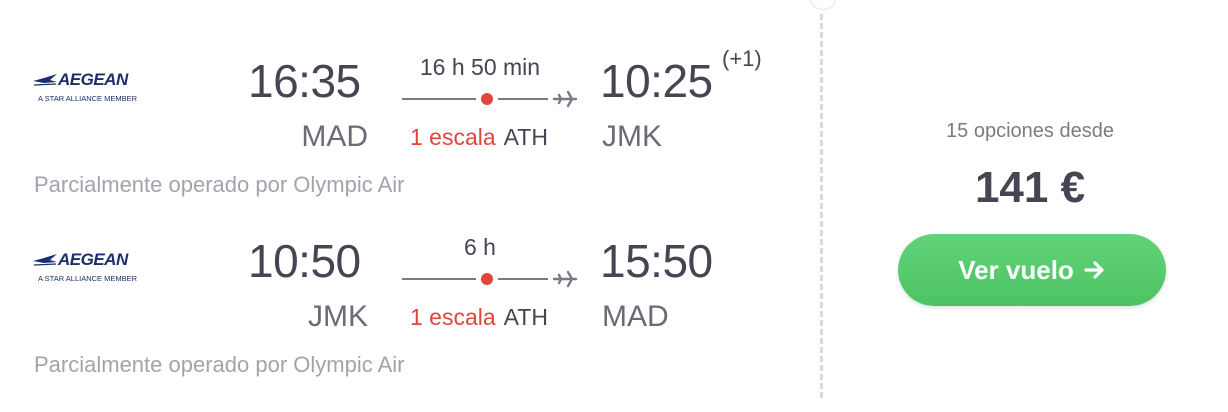 This screenshot has width=1228, height=412. What do you see at coordinates (632, 136) in the screenshot?
I see `destination-code: JMK` at bounding box center [632, 136].